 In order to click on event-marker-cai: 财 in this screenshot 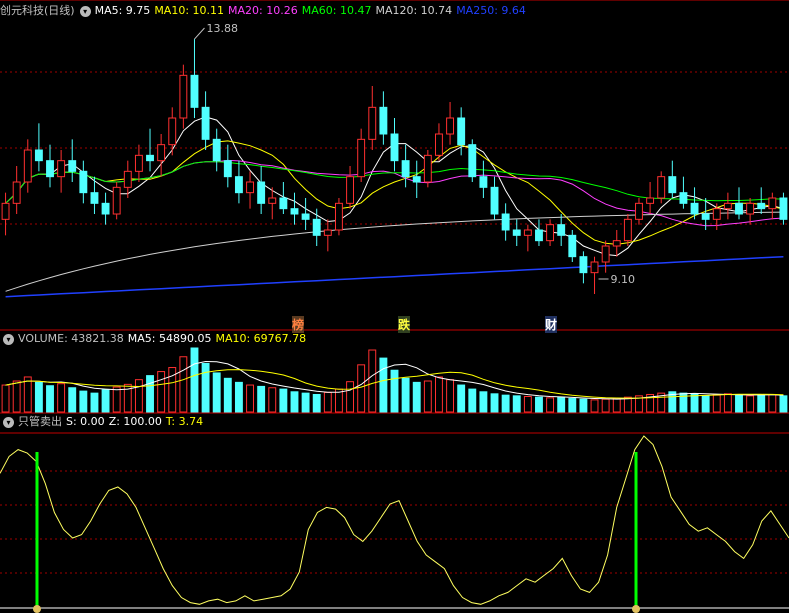, I will do `click(551, 324)`.